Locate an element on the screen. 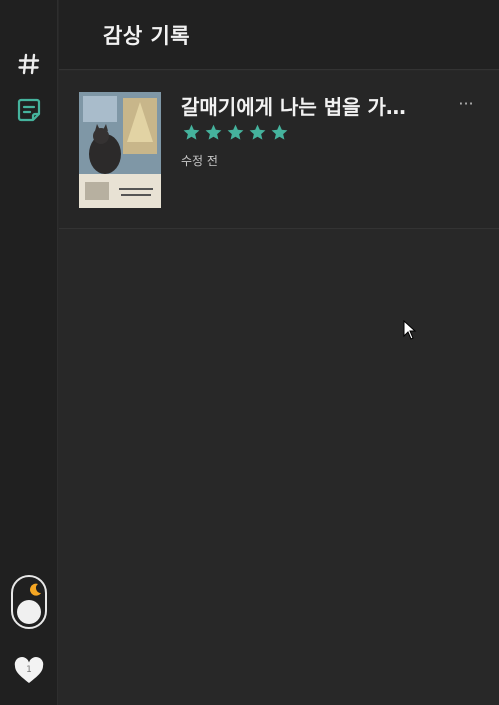 Image resolution: width=499 pixels, height=705 pixels. page-title: 감상 기록 is located at coordinates (147, 36).